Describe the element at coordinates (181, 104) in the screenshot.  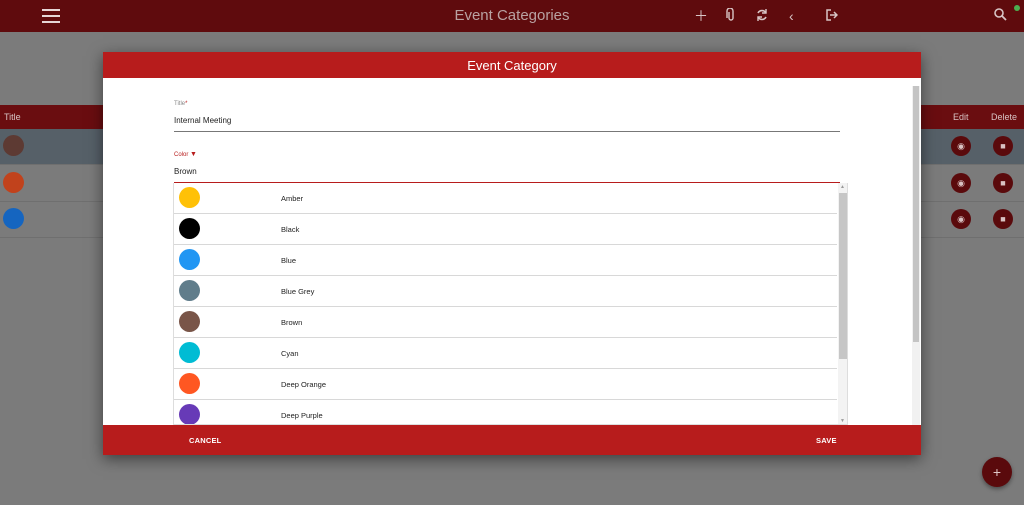
I see `title-field-label: Title*` at that location.